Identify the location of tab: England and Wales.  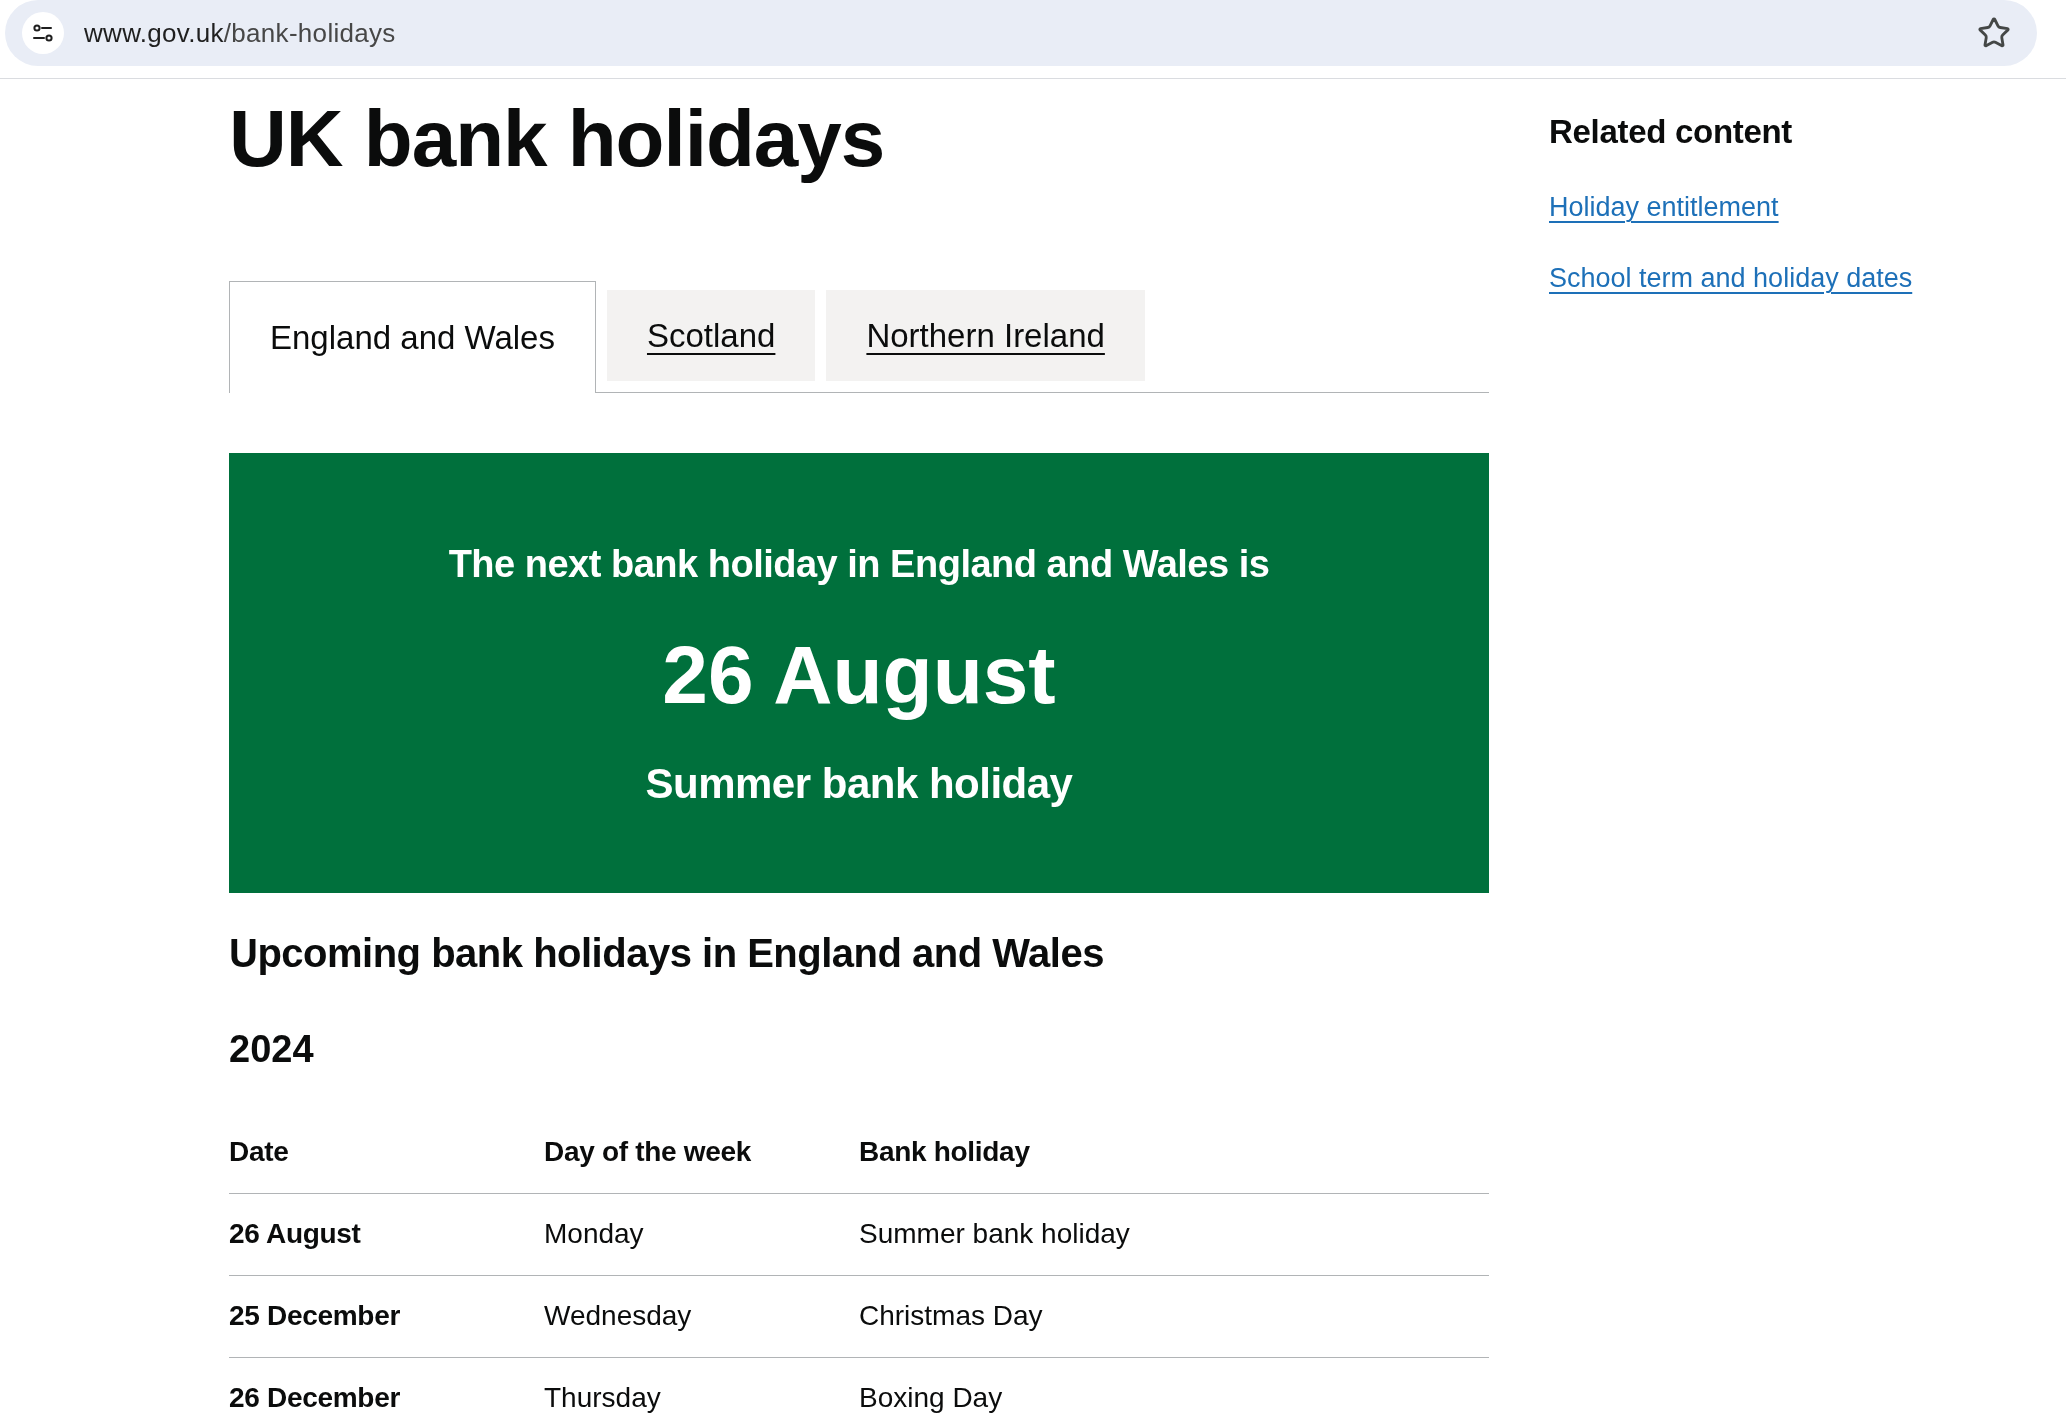
(412, 337).